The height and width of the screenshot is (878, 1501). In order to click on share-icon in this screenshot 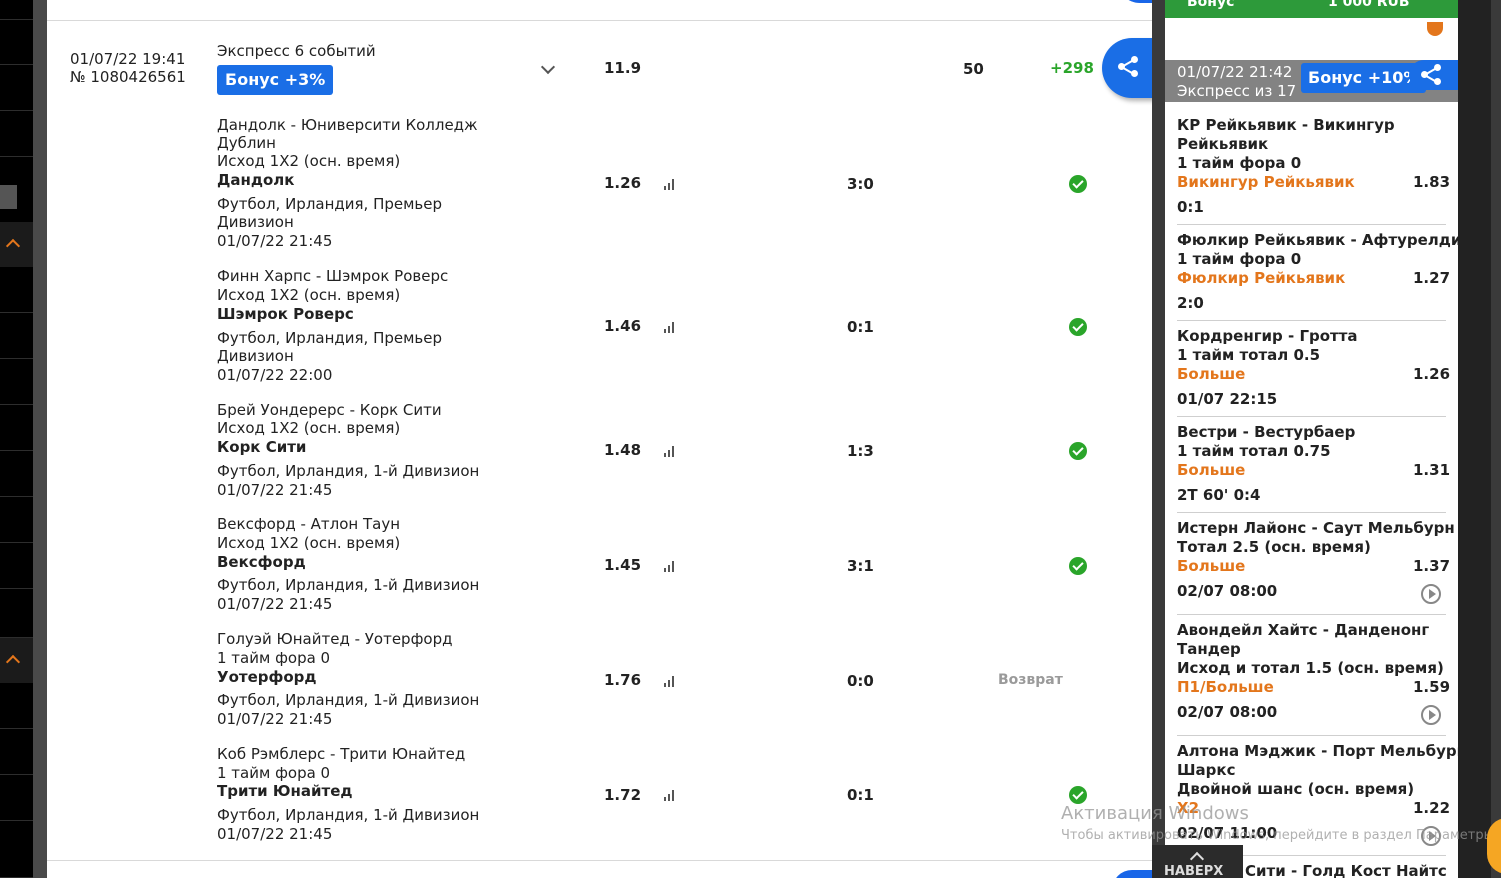, I will do `click(1432, 75)`.